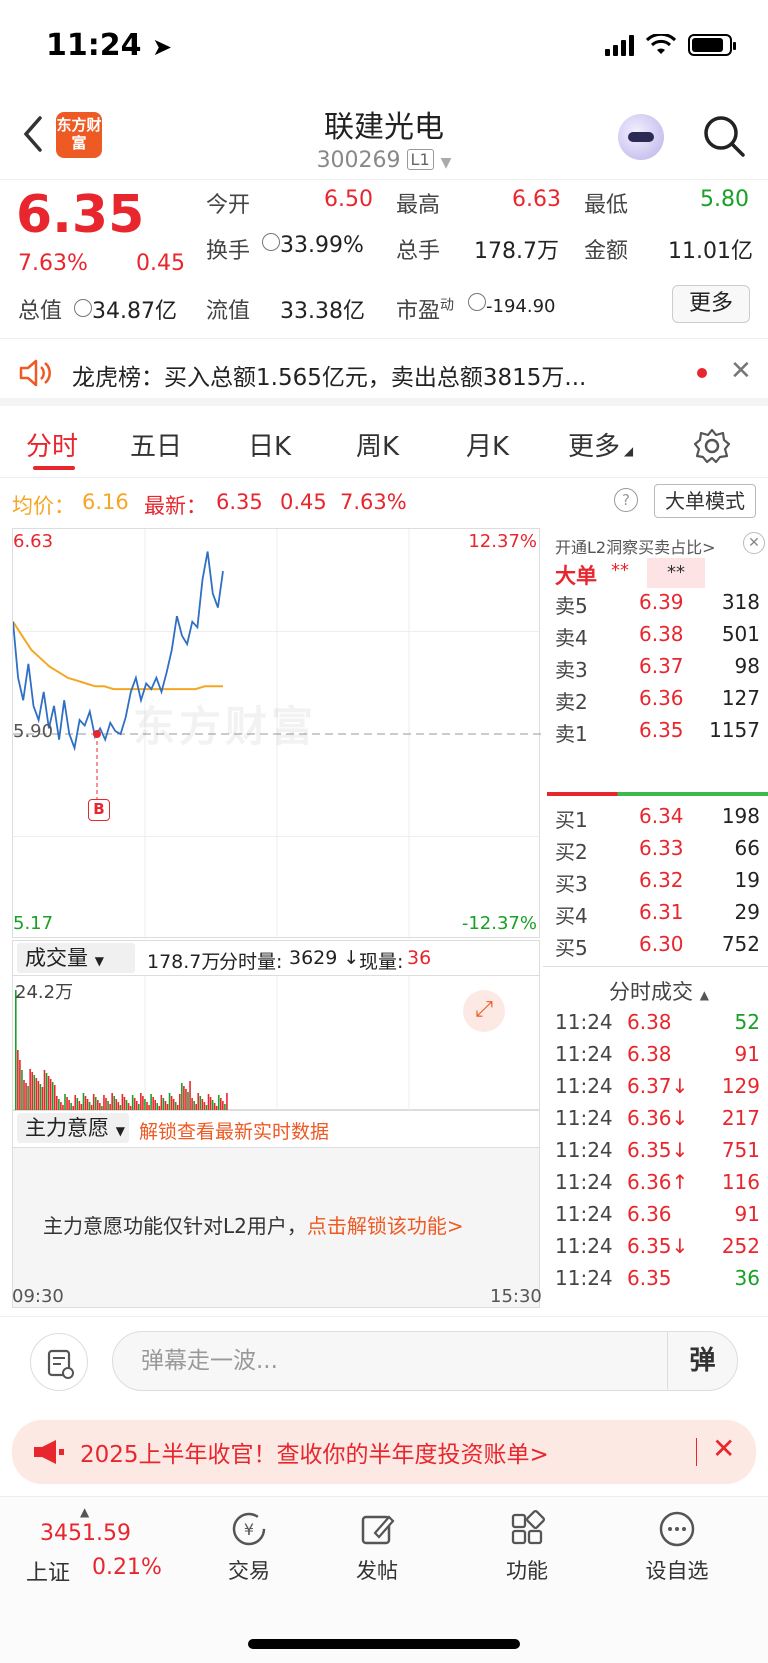 The image size is (768, 1663). Describe the element at coordinates (712, 446) in the screenshot. I see `settings-gear-icon` at that location.